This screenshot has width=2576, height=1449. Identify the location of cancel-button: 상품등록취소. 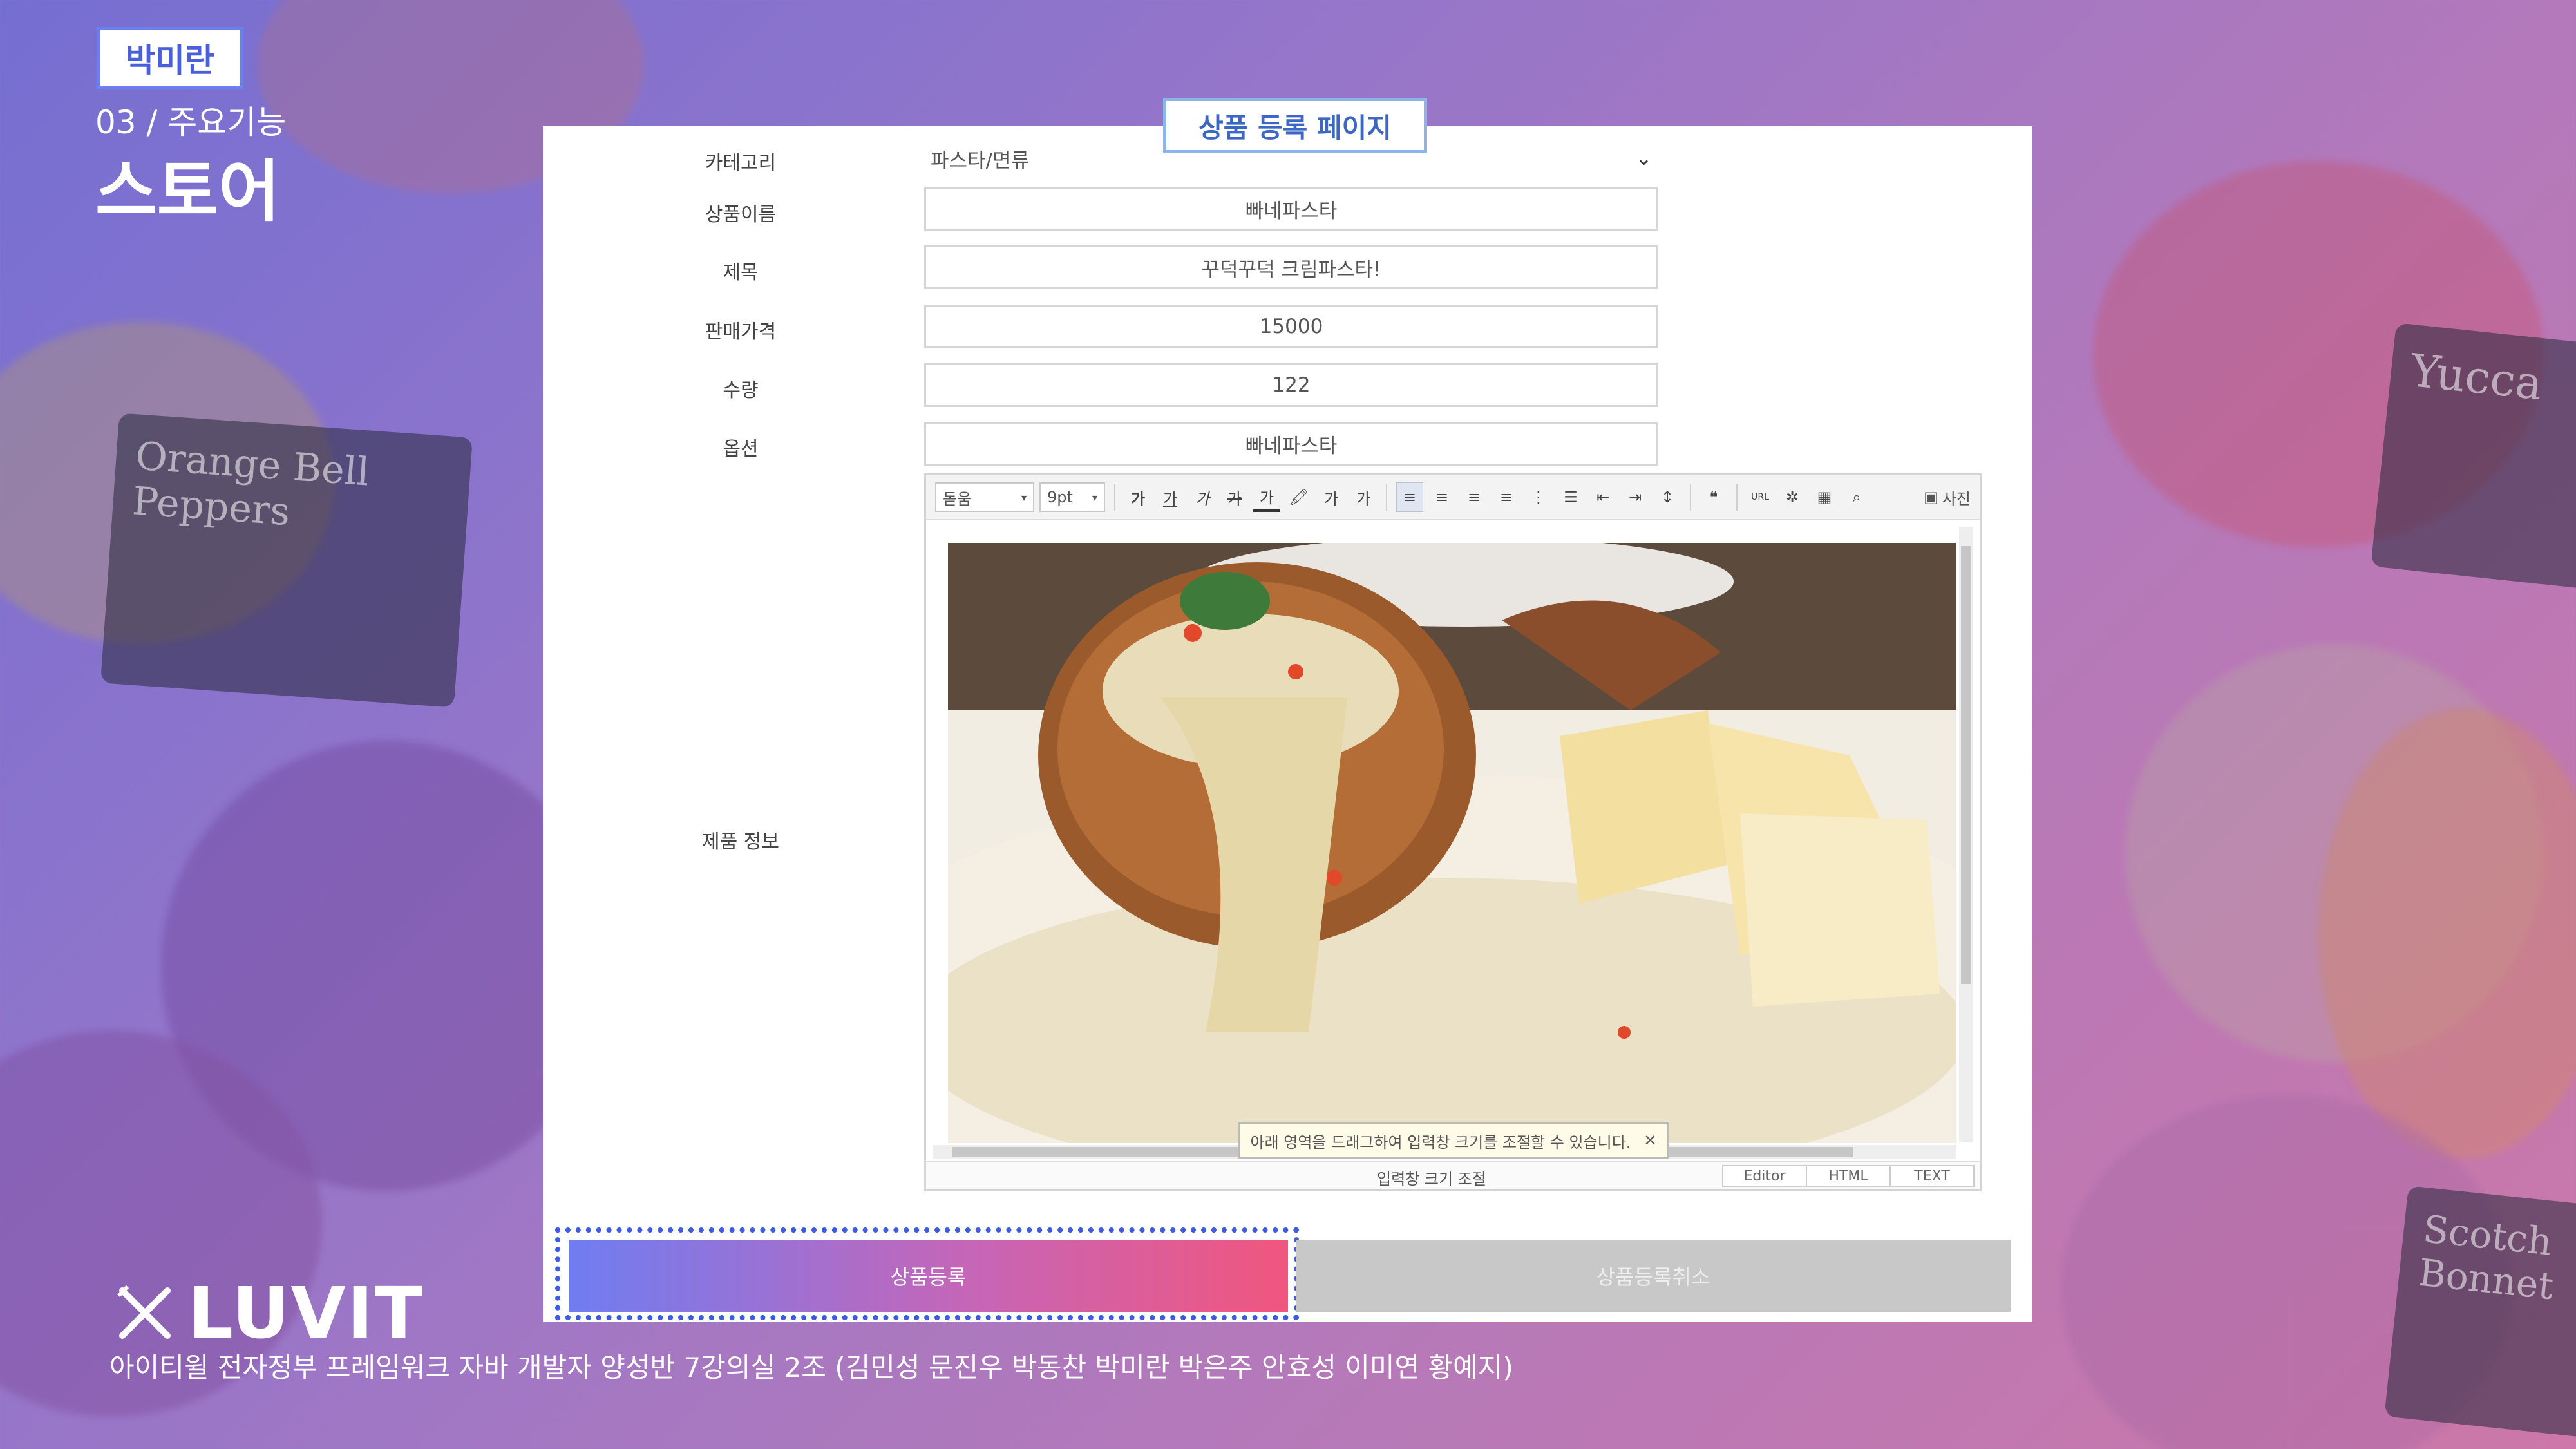
(1653, 1276).